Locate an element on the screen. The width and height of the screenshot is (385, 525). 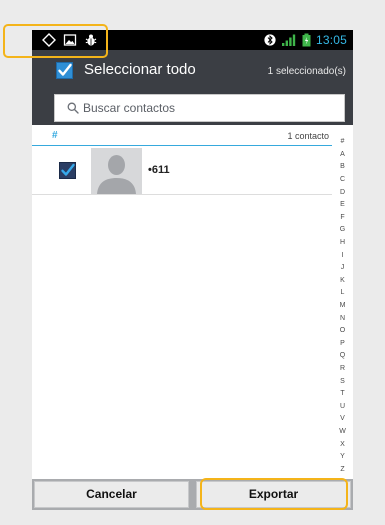
index-letter: Q is located at coordinates (342, 356).